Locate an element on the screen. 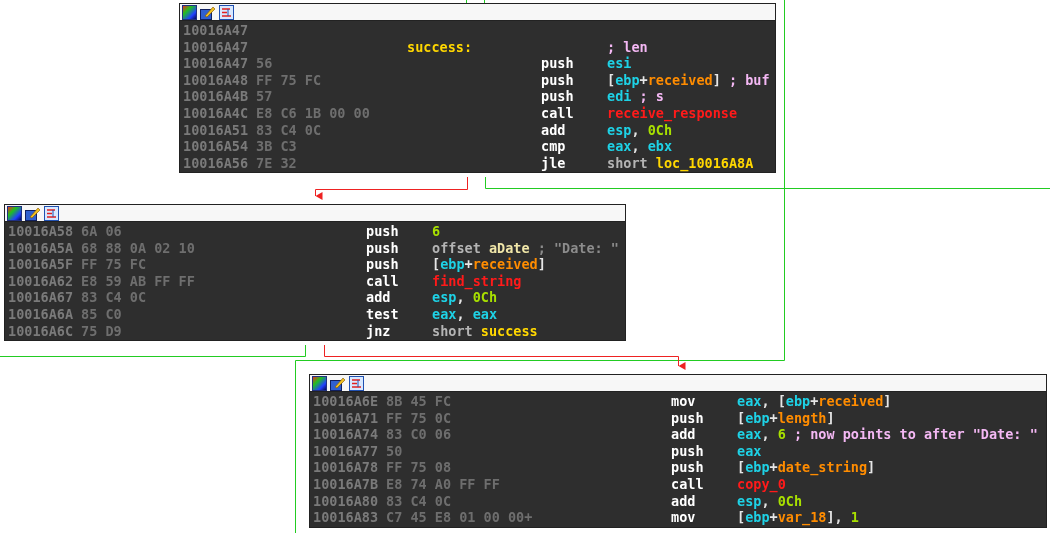  address: 10016A80 is located at coordinates (346, 501).